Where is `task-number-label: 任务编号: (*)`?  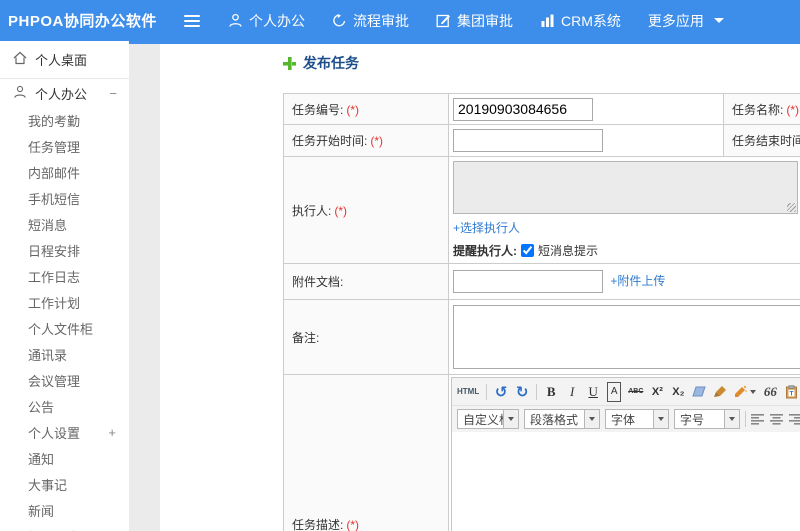 task-number-label: 任务编号: (*) is located at coordinates (366, 109).